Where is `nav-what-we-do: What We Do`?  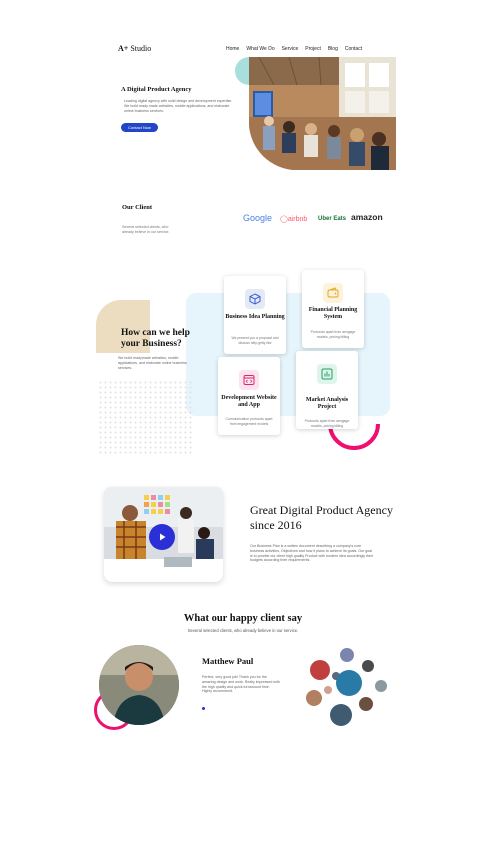 nav-what-we-do: What We Do is located at coordinates (260, 49).